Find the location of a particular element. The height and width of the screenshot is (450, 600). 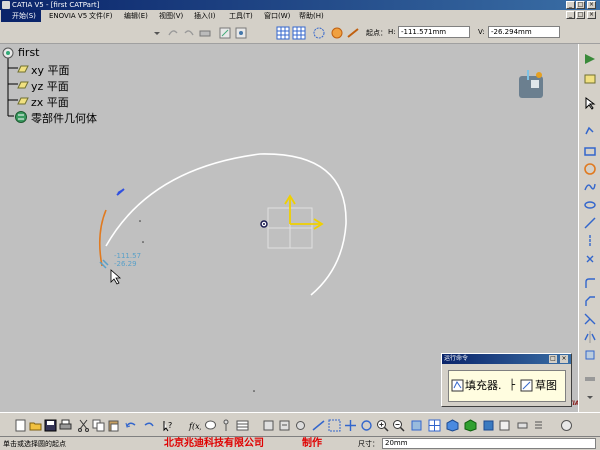

circle-icon is located at coordinates (590, 169).